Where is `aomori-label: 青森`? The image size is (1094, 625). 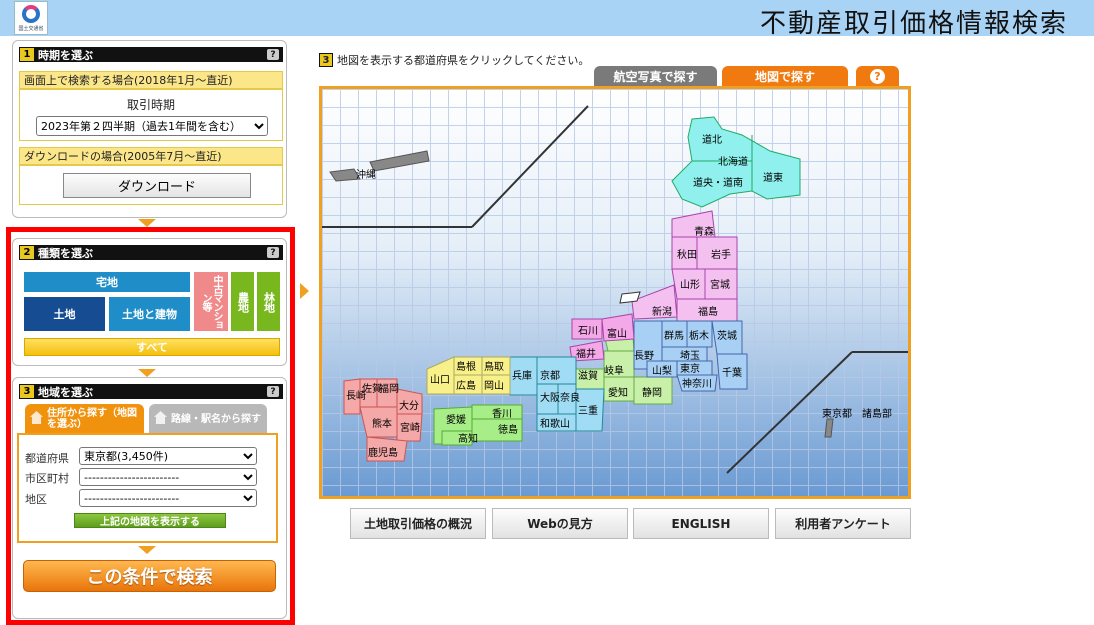
aomori-label: 青森 is located at coordinates (704, 231).